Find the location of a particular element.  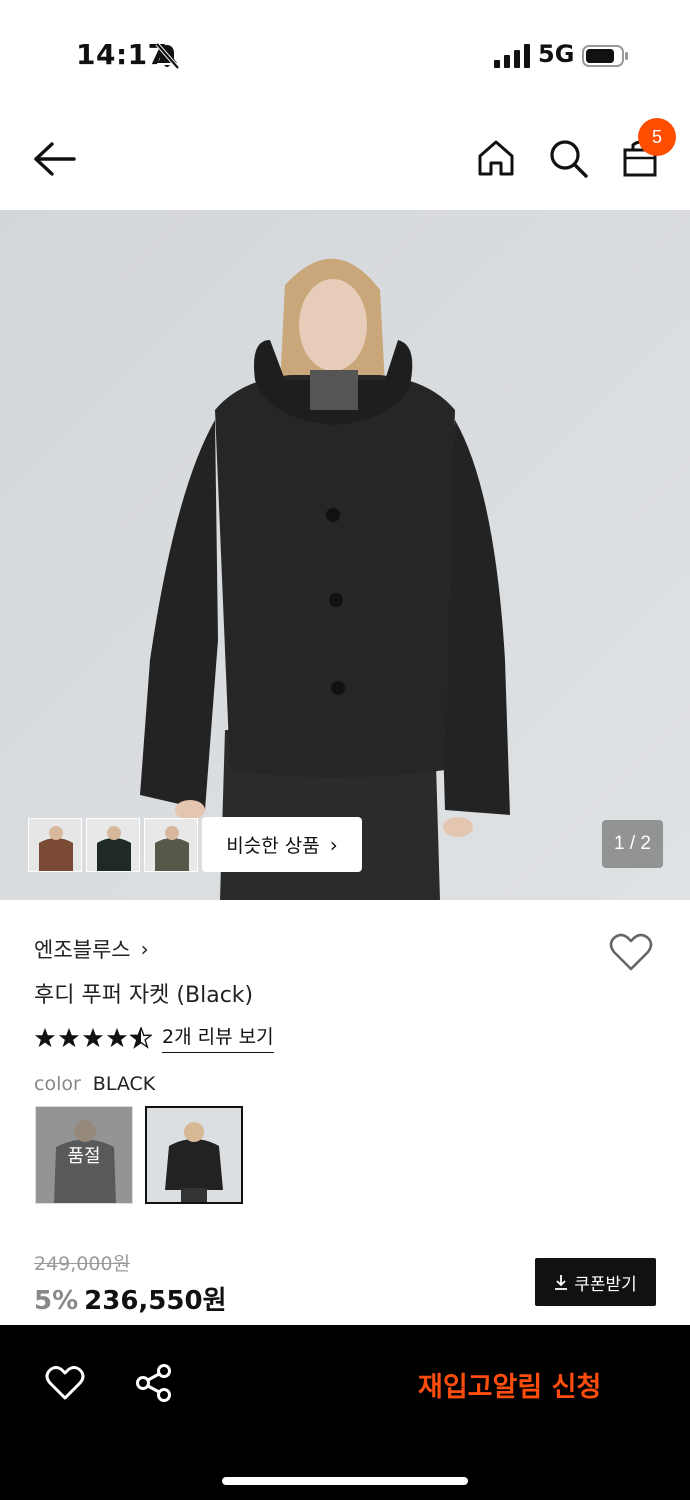

restock-alert-button: 재입고알림 신청 is located at coordinates (509, 1384).